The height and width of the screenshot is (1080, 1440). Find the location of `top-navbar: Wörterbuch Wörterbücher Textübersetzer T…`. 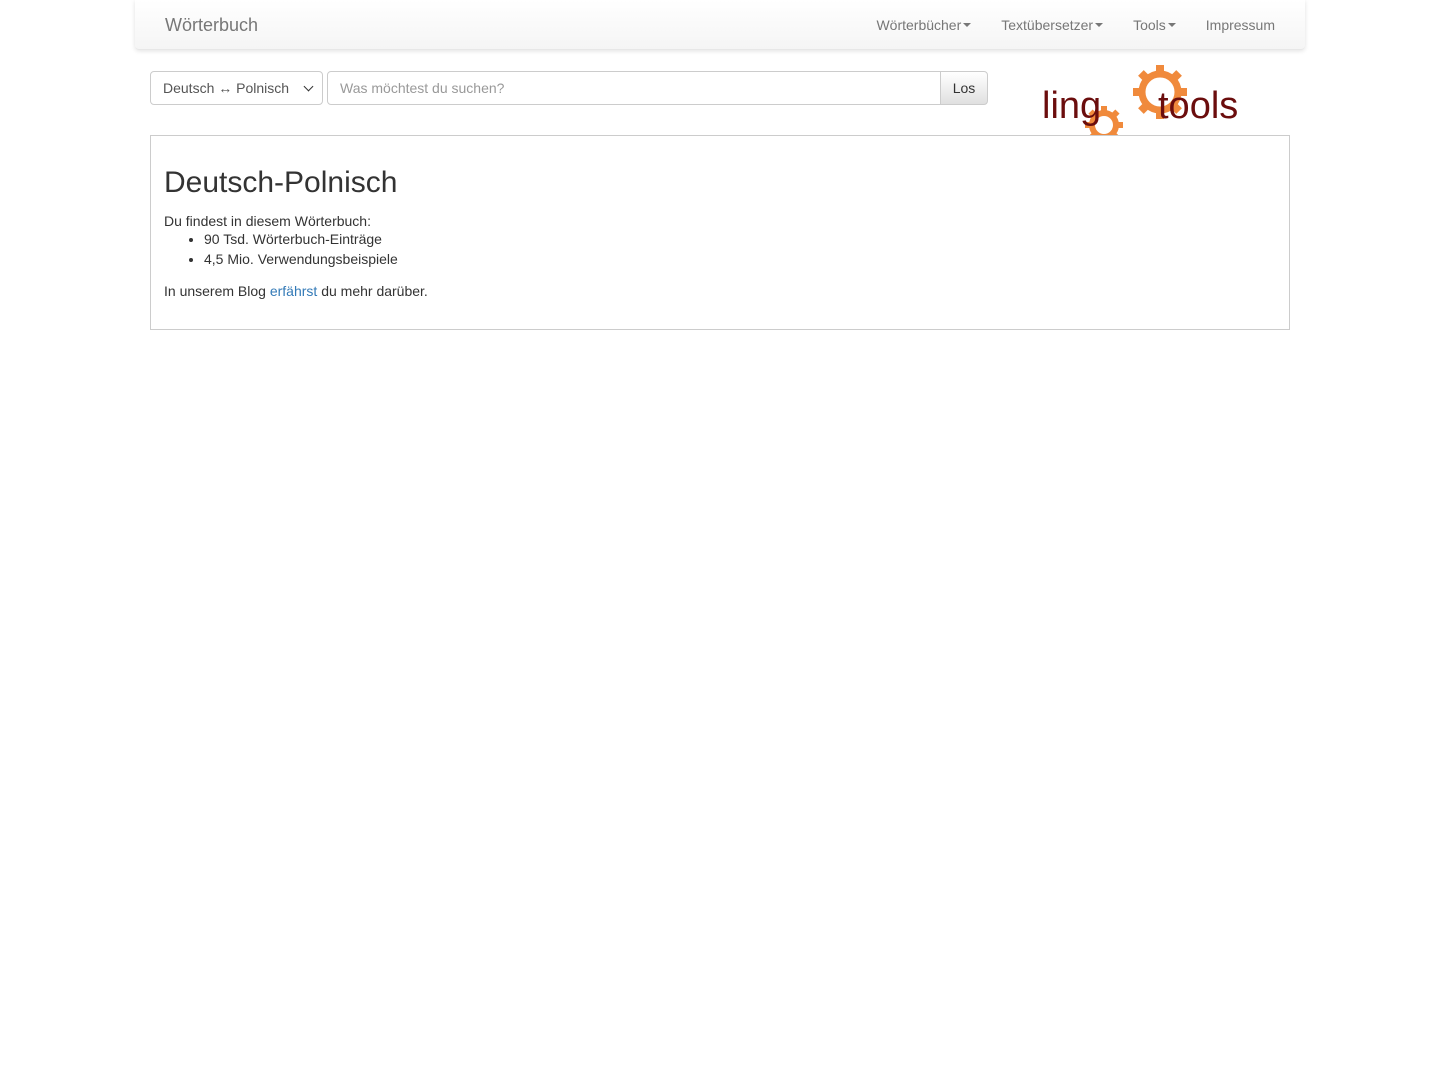

top-navbar: Wörterbuch Wörterbücher Textübersetzer T… is located at coordinates (720, 25).